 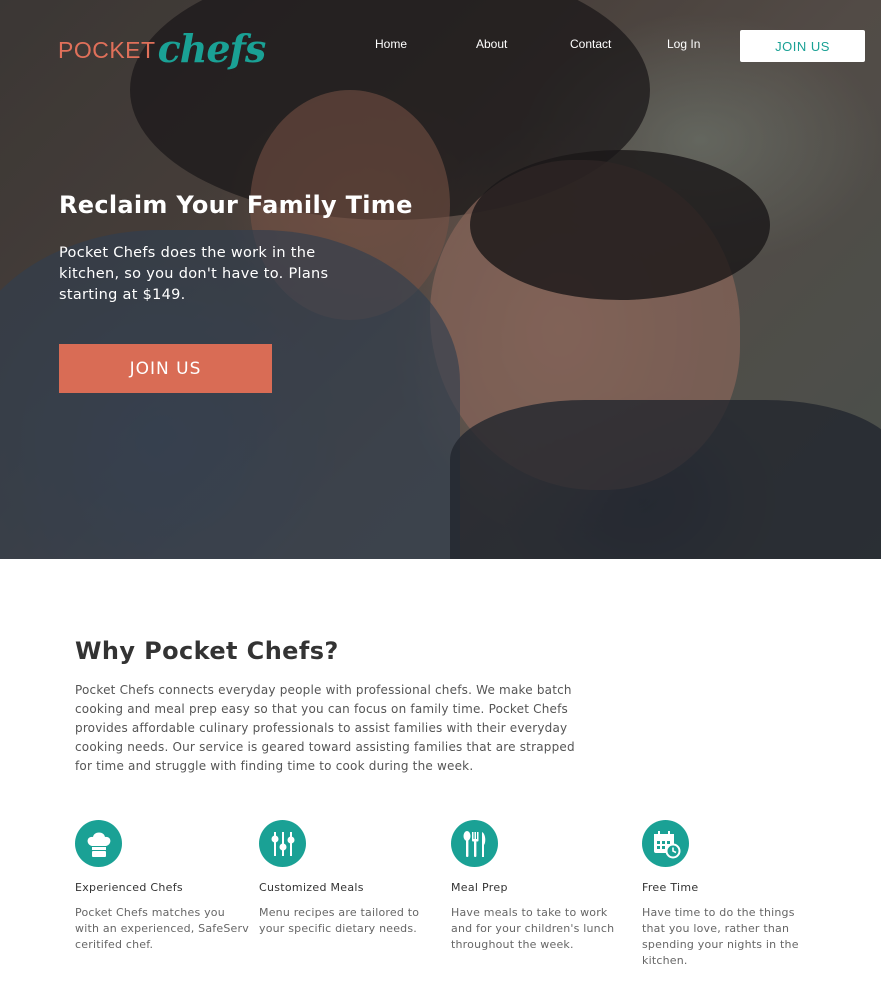 What do you see at coordinates (207, 651) in the screenshot?
I see `why-title: Why Pocket Chefs?` at bounding box center [207, 651].